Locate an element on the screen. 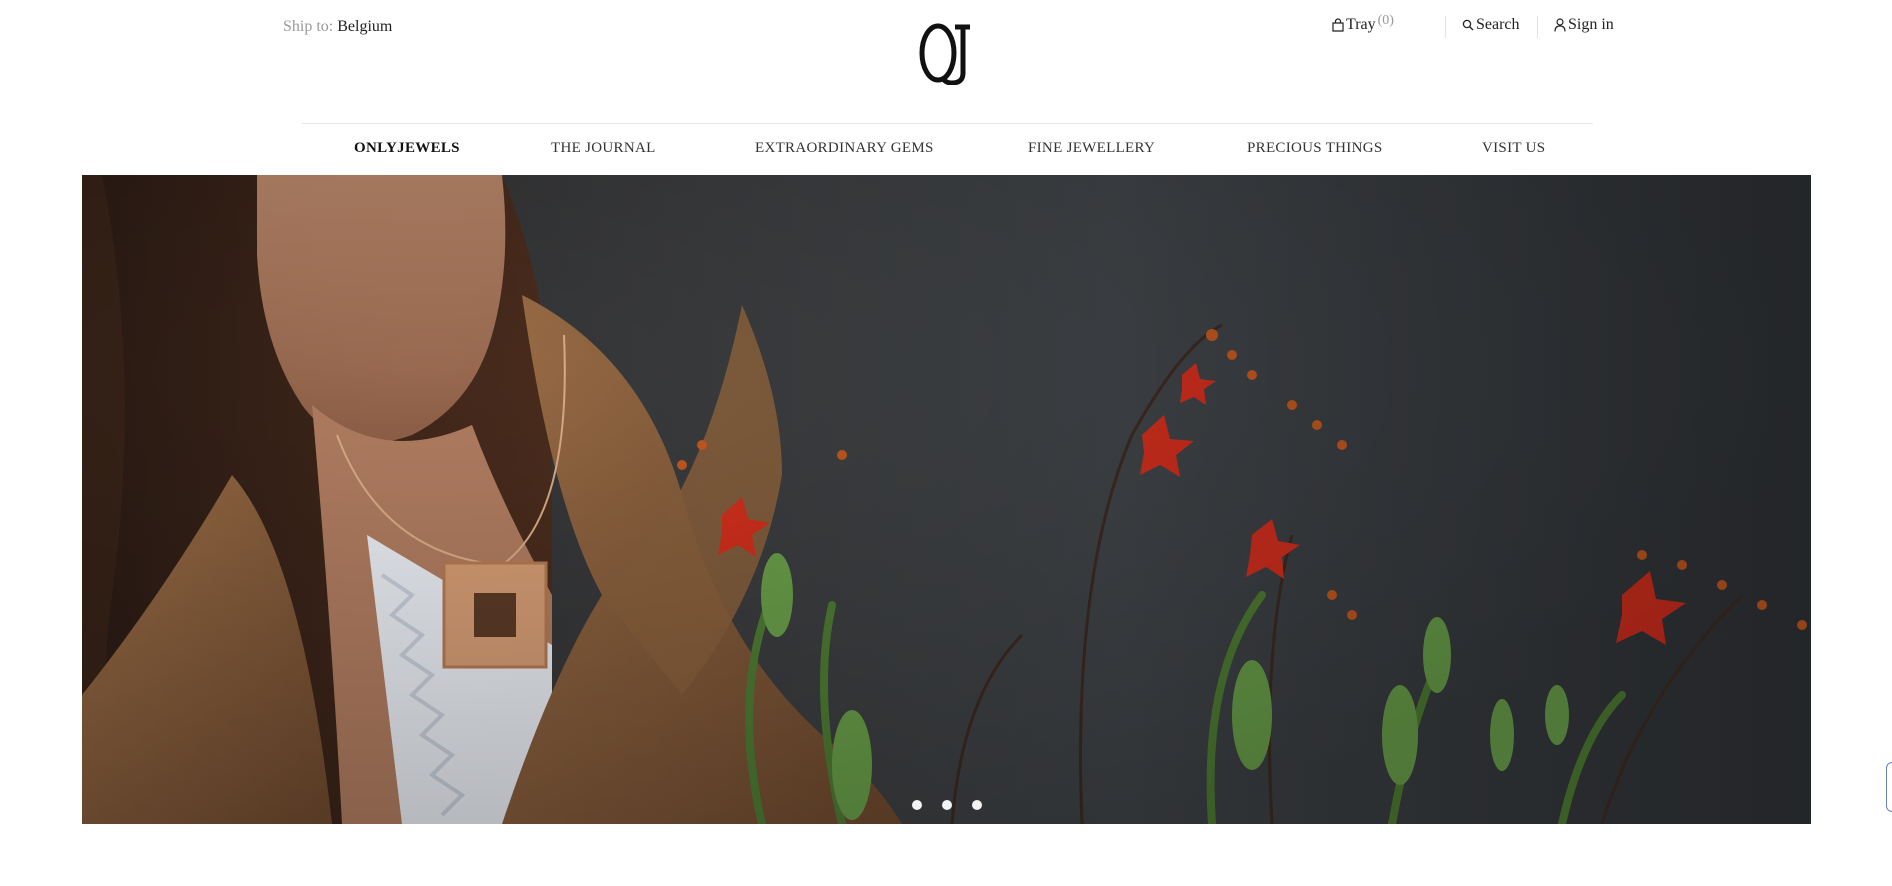 The image size is (1892, 886). ship-to-country: Belgium is located at coordinates (364, 26).